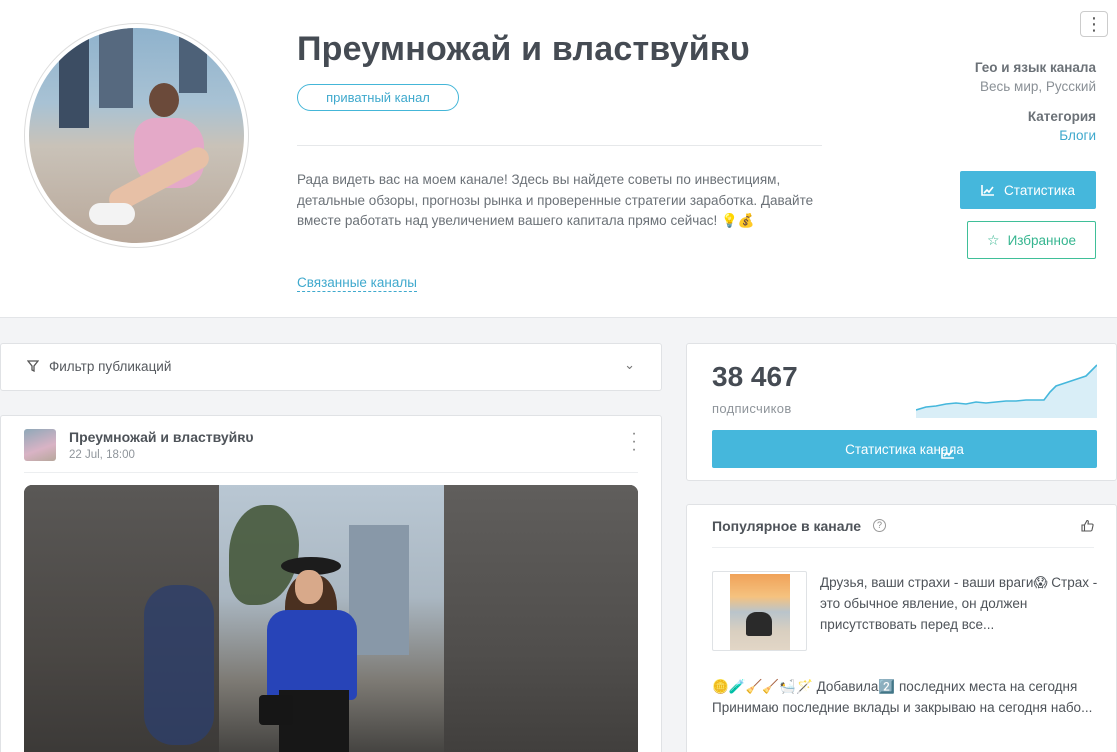 Image resolution: width=1117 pixels, height=752 pixels. I want to click on private-channel-badge: приватный канал, so click(378, 97).